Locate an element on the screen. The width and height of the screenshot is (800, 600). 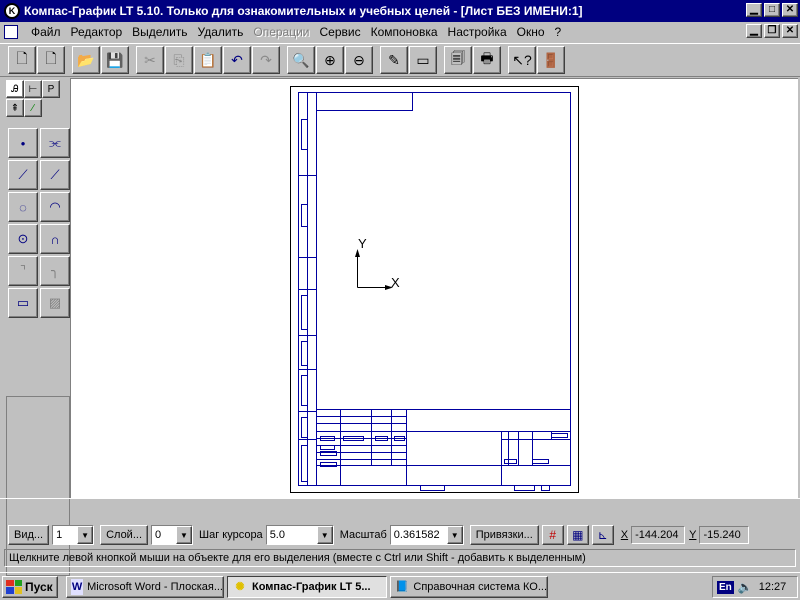
tab-dimensions: ⊢ is located at coordinates (33, 89).